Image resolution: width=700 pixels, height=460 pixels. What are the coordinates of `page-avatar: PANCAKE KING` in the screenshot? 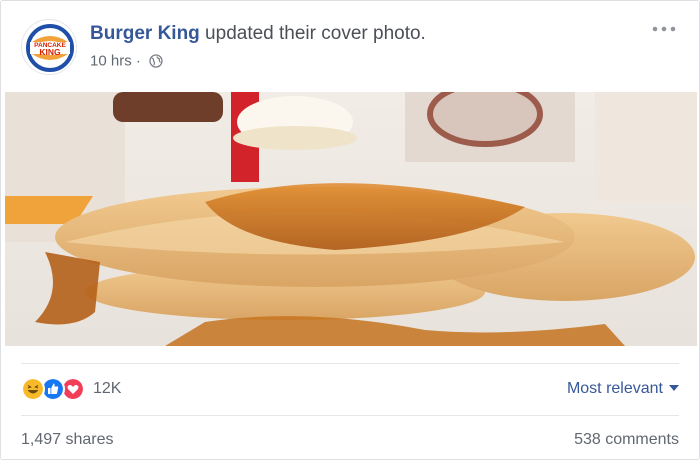 It's located at (49, 47).